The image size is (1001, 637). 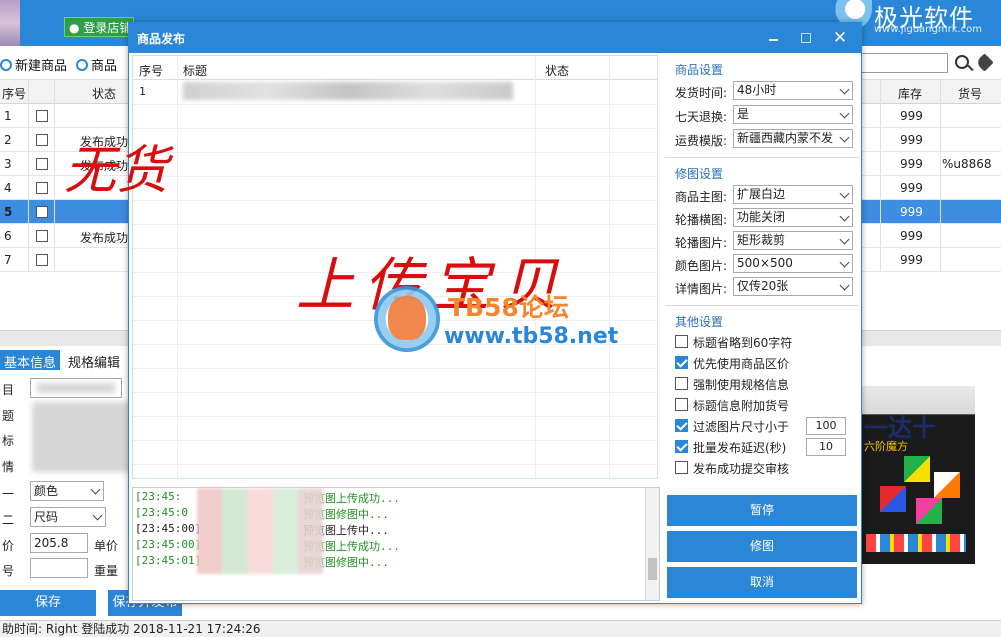 What do you see at coordinates (793, 194) in the screenshot?
I see `main-image-select: 扩展白边` at bounding box center [793, 194].